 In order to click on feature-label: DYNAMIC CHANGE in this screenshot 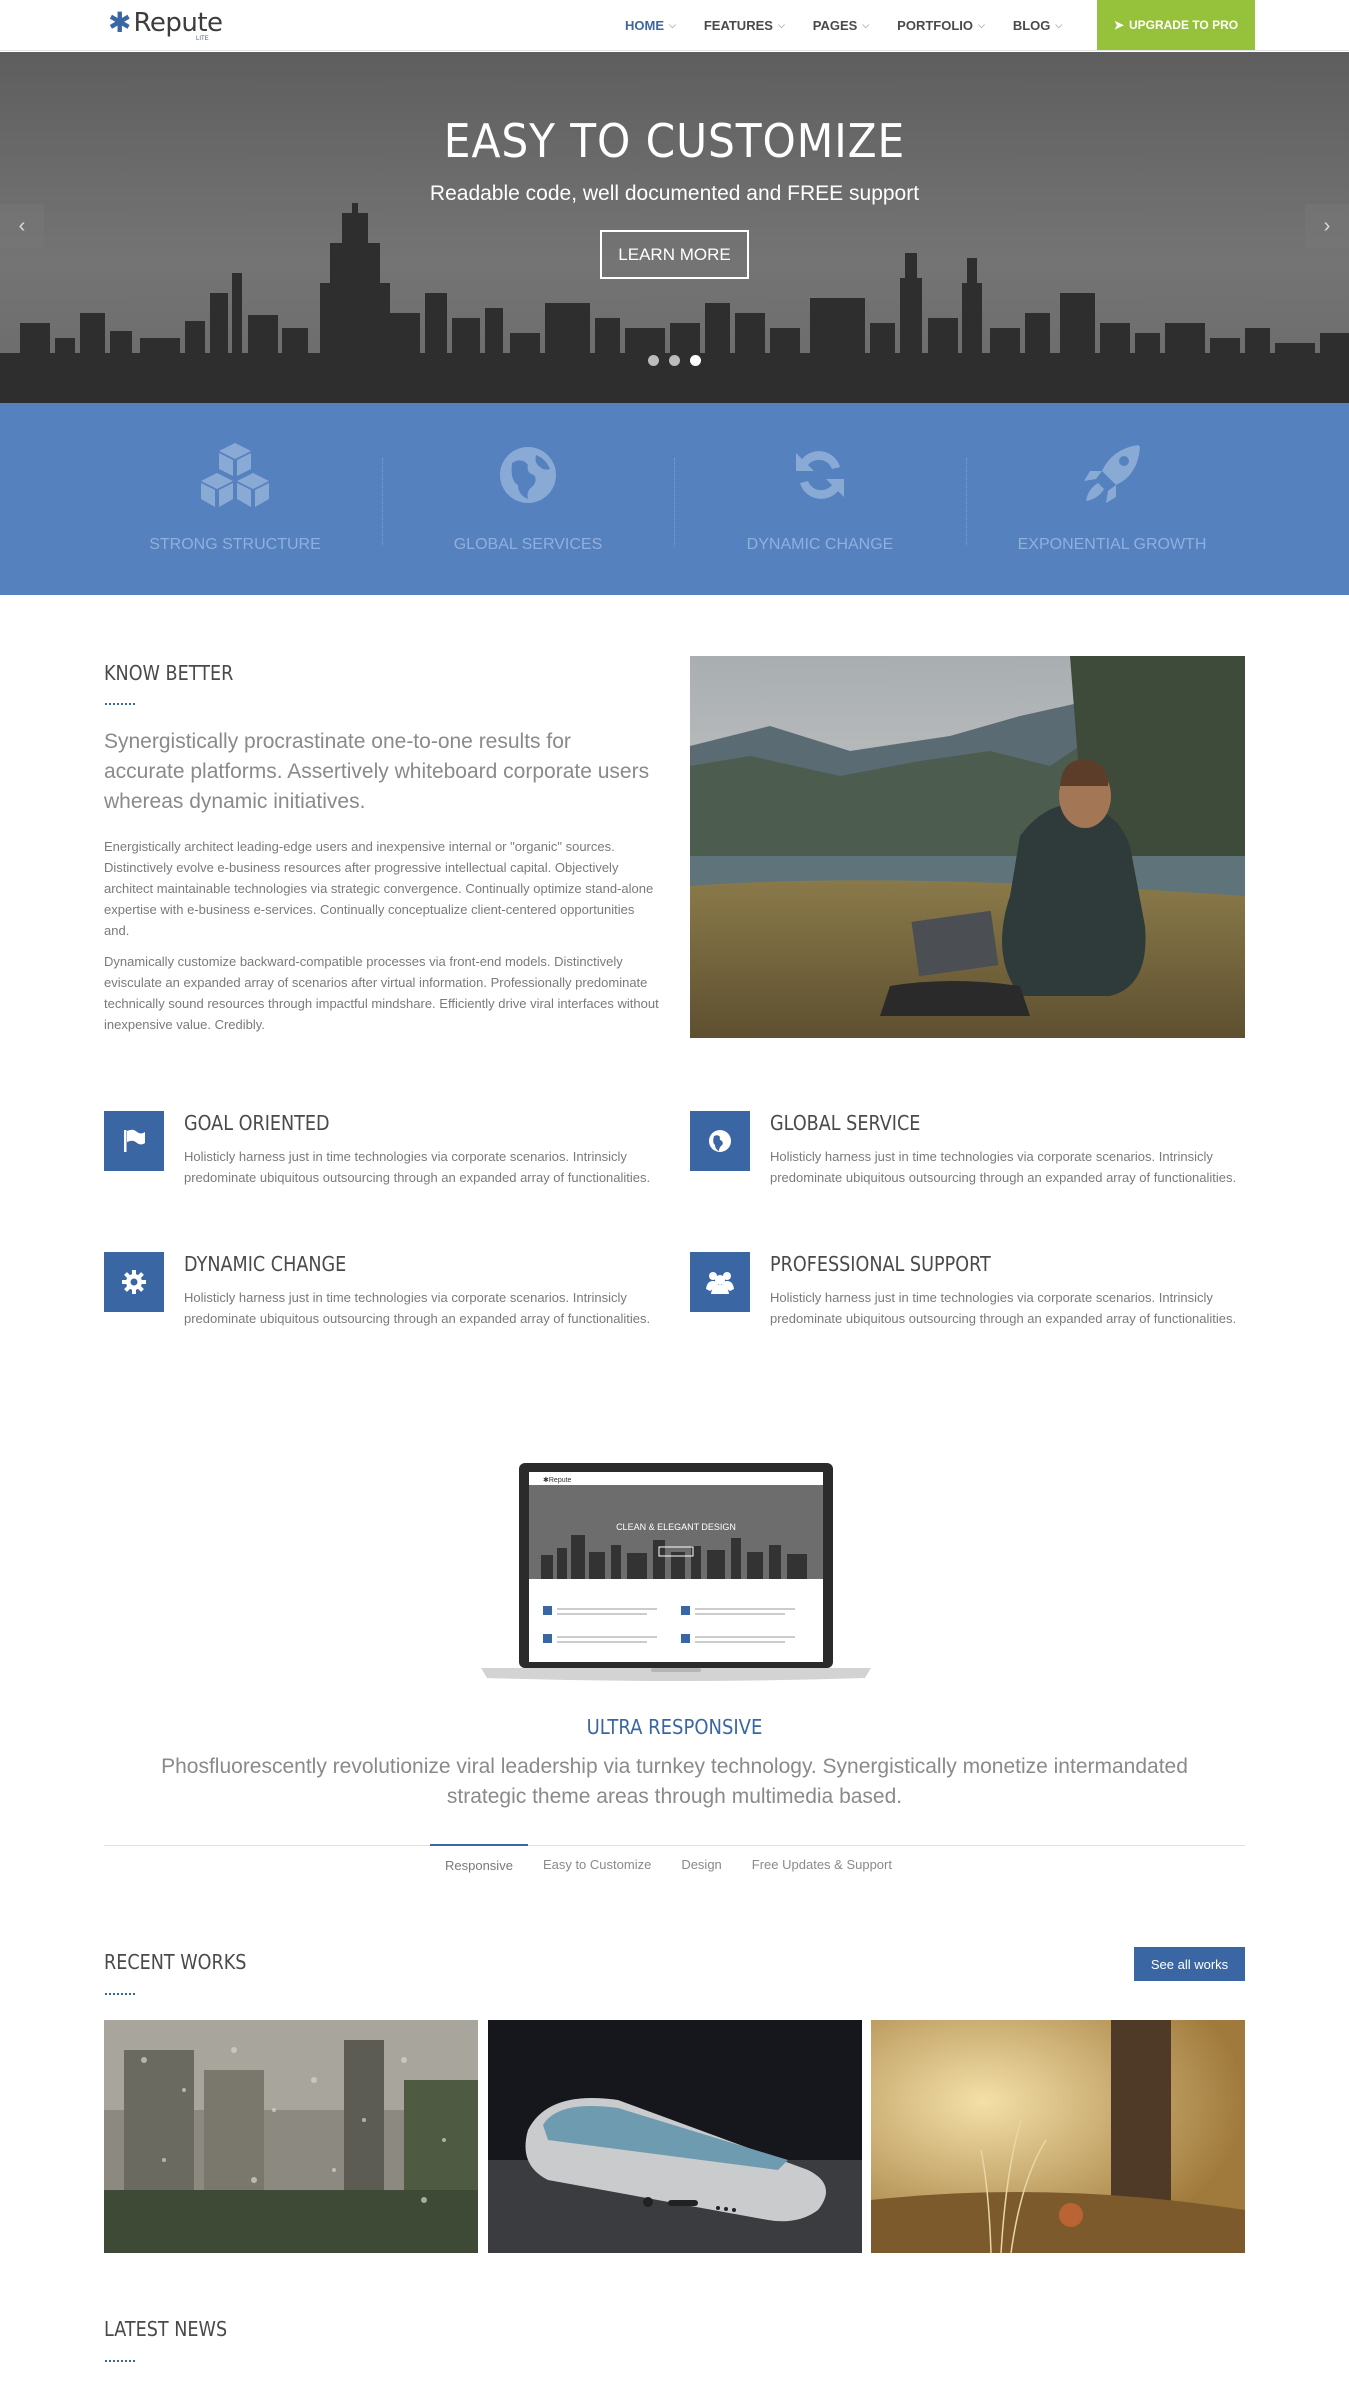, I will do `click(820, 544)`.